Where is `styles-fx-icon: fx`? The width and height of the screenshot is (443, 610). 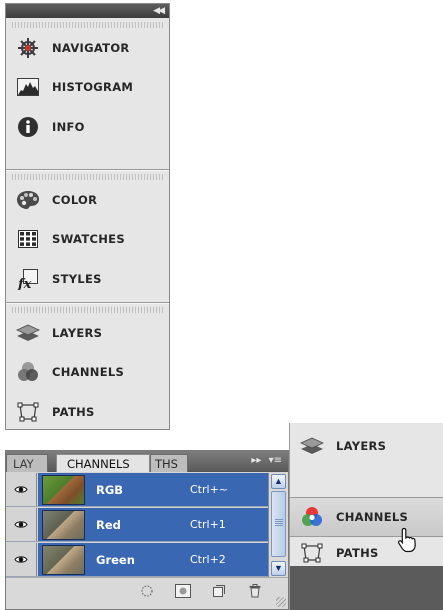
styles-fx-icon: fx is located at coordinates (28, 279).